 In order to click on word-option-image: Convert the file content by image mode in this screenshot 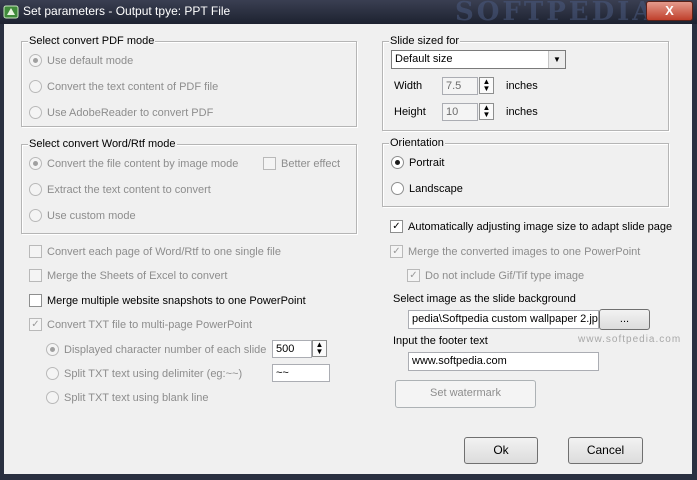, I will do `click(133, 163)`.